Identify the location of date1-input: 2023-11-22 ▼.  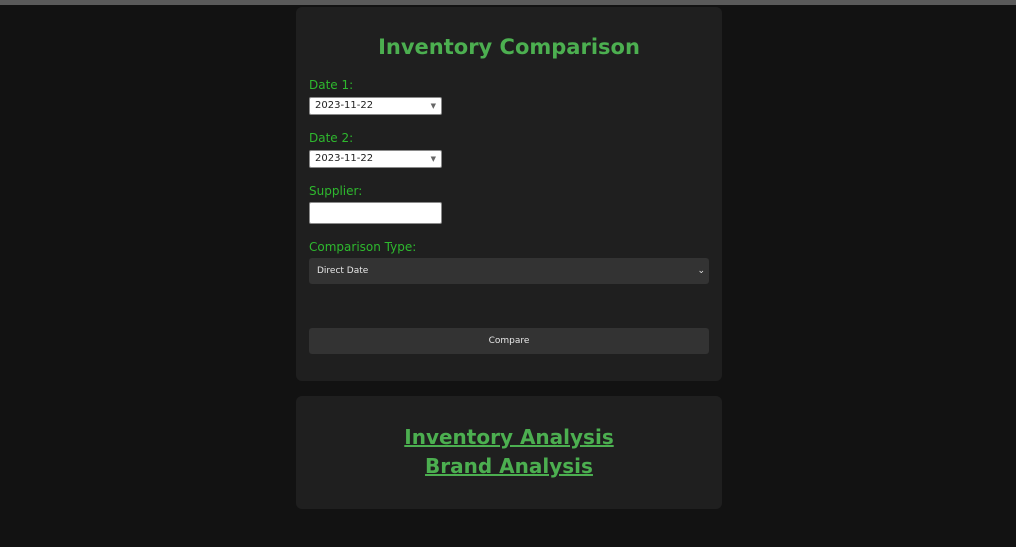
(375, 106).